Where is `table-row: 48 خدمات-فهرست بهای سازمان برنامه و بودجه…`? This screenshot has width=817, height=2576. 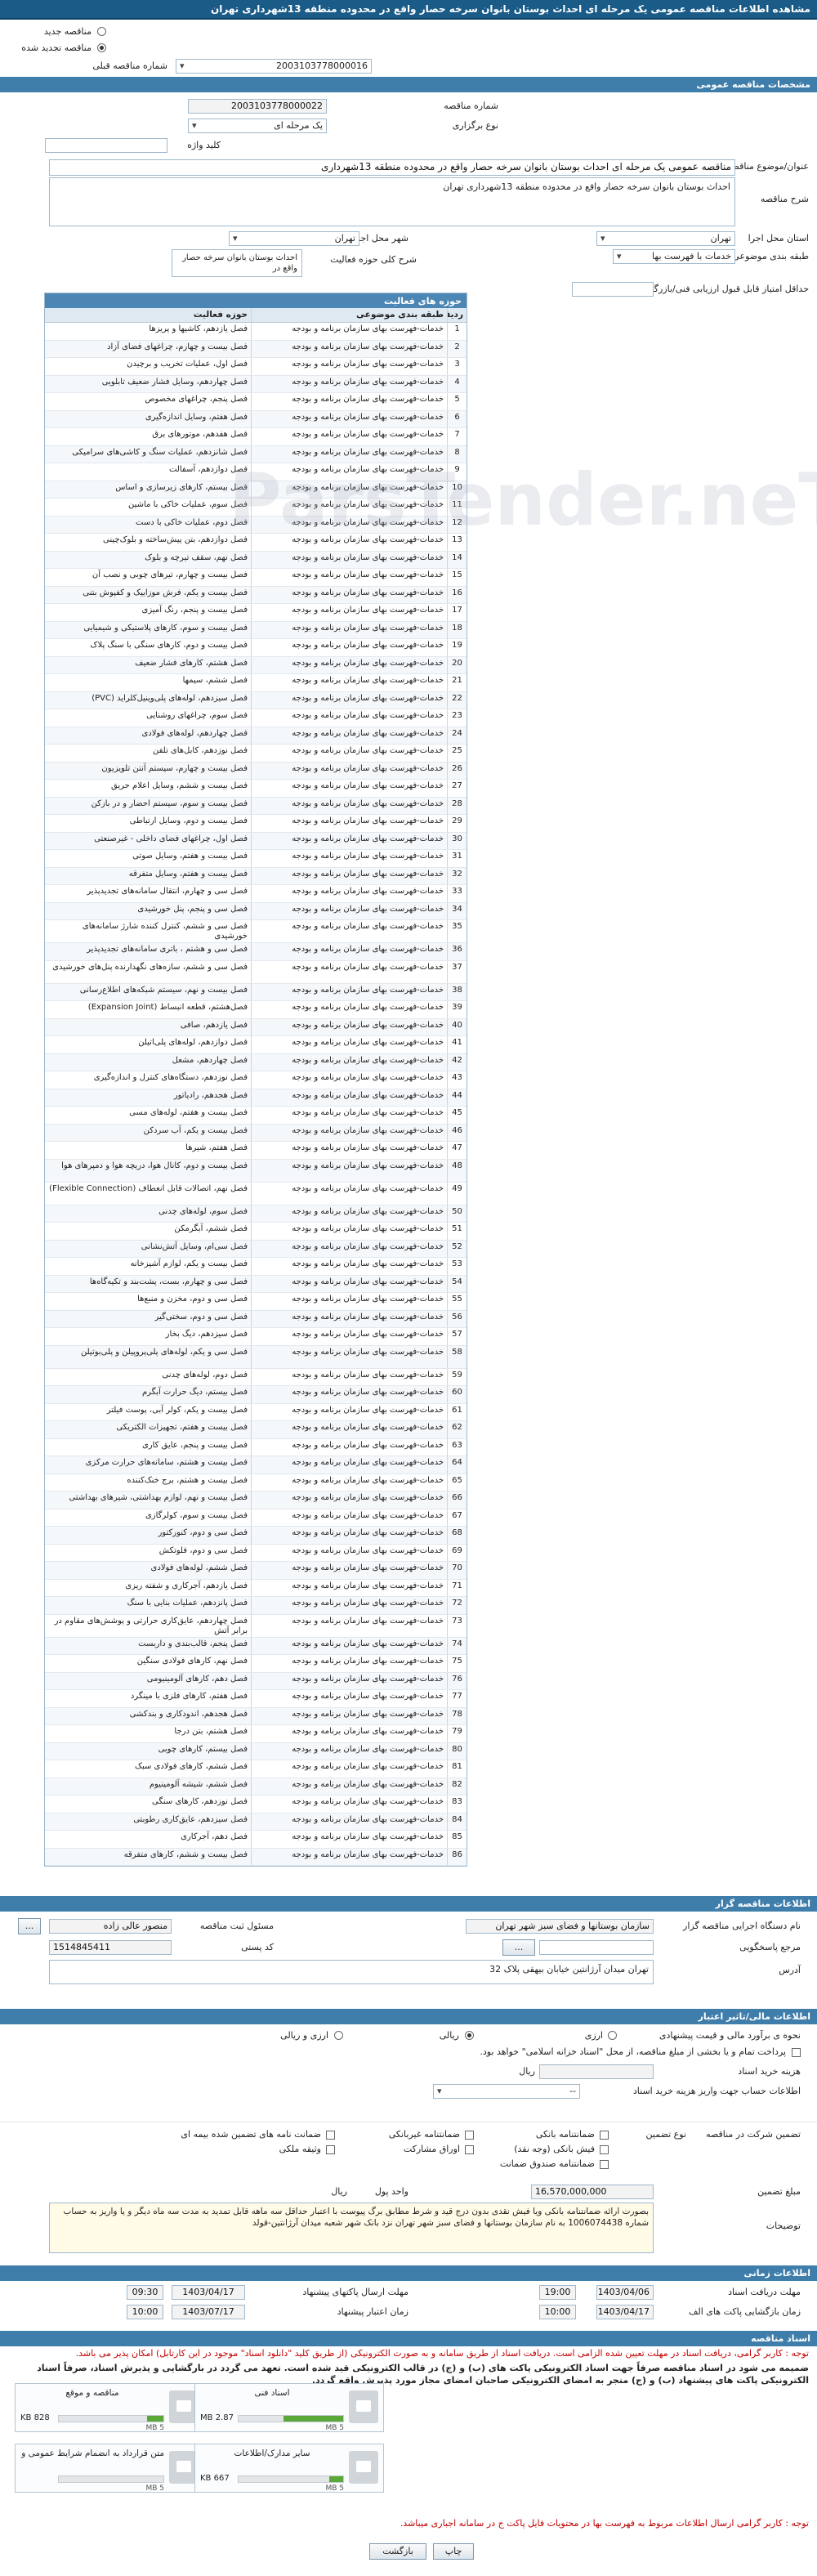 table-row: 48 خدمات-فهرست بهای سازمان برنامه و بودجه… is located at coordinates (256, 1171).